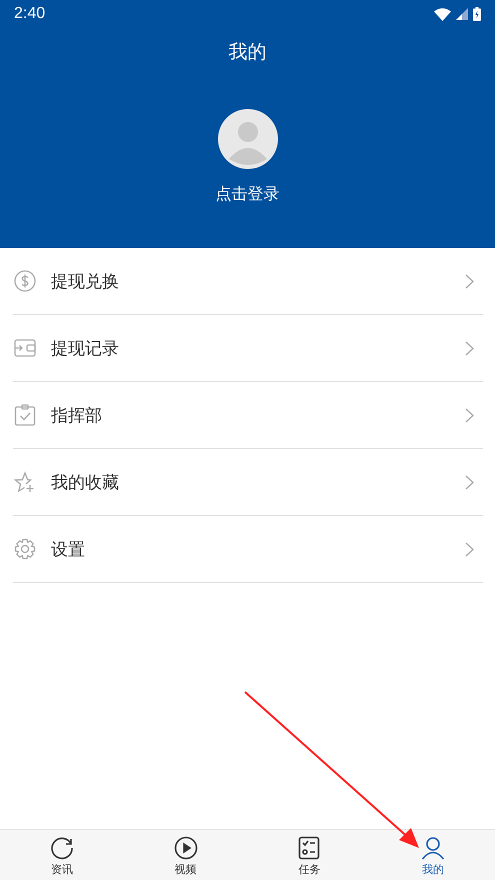  I want to click on nav-tab: 资讯, so click(62, 855).